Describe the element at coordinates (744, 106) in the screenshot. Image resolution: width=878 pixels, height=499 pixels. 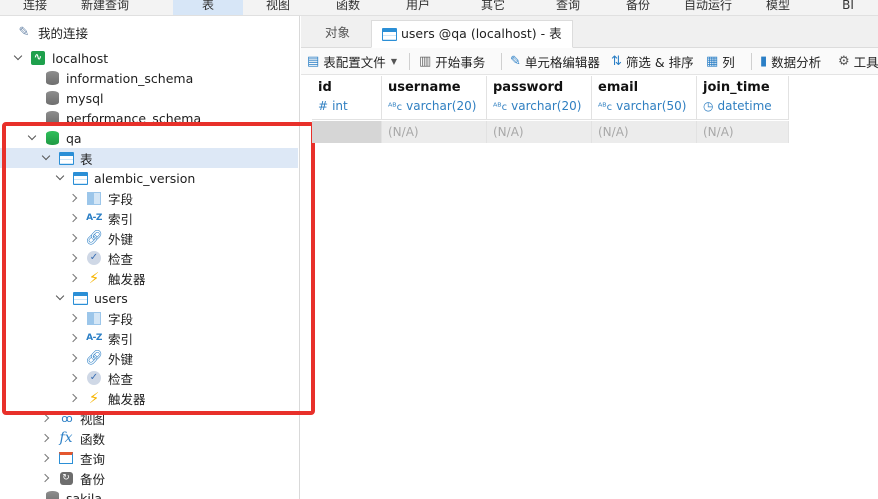
I see `column-type: datetime` at that location.